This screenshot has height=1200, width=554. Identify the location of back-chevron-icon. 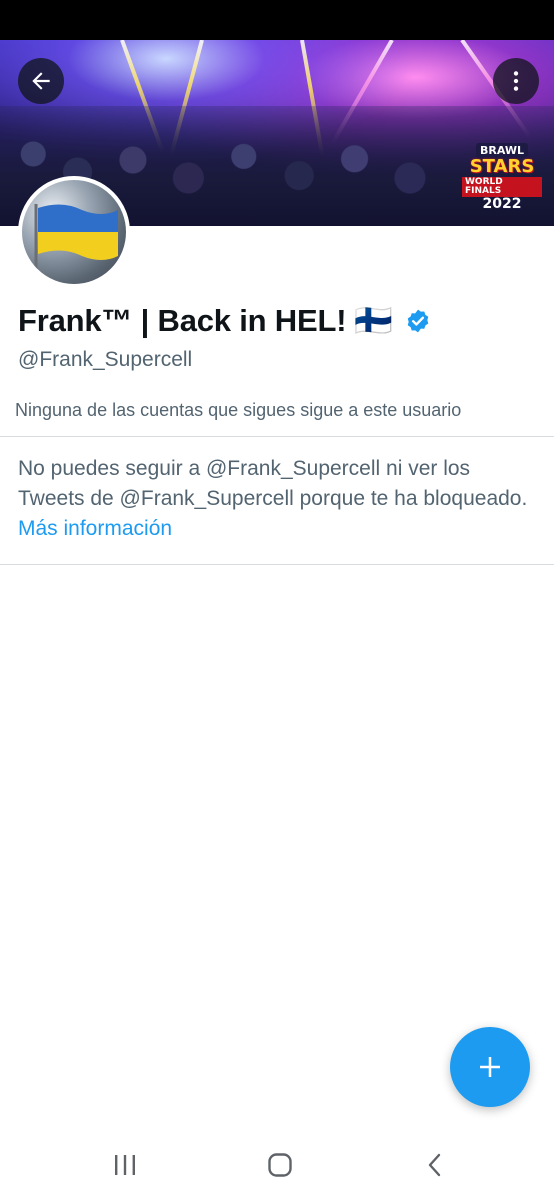
(434, 1165).